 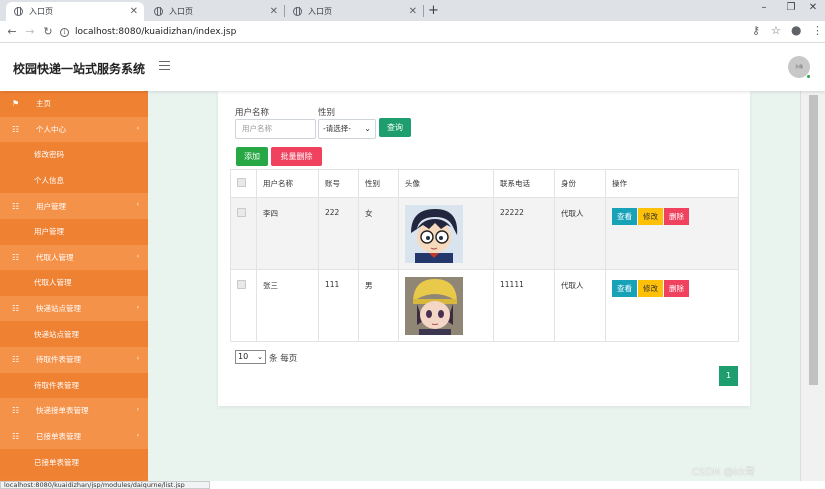 I want to click on hamburger-icon, so click(x=164, y=65).